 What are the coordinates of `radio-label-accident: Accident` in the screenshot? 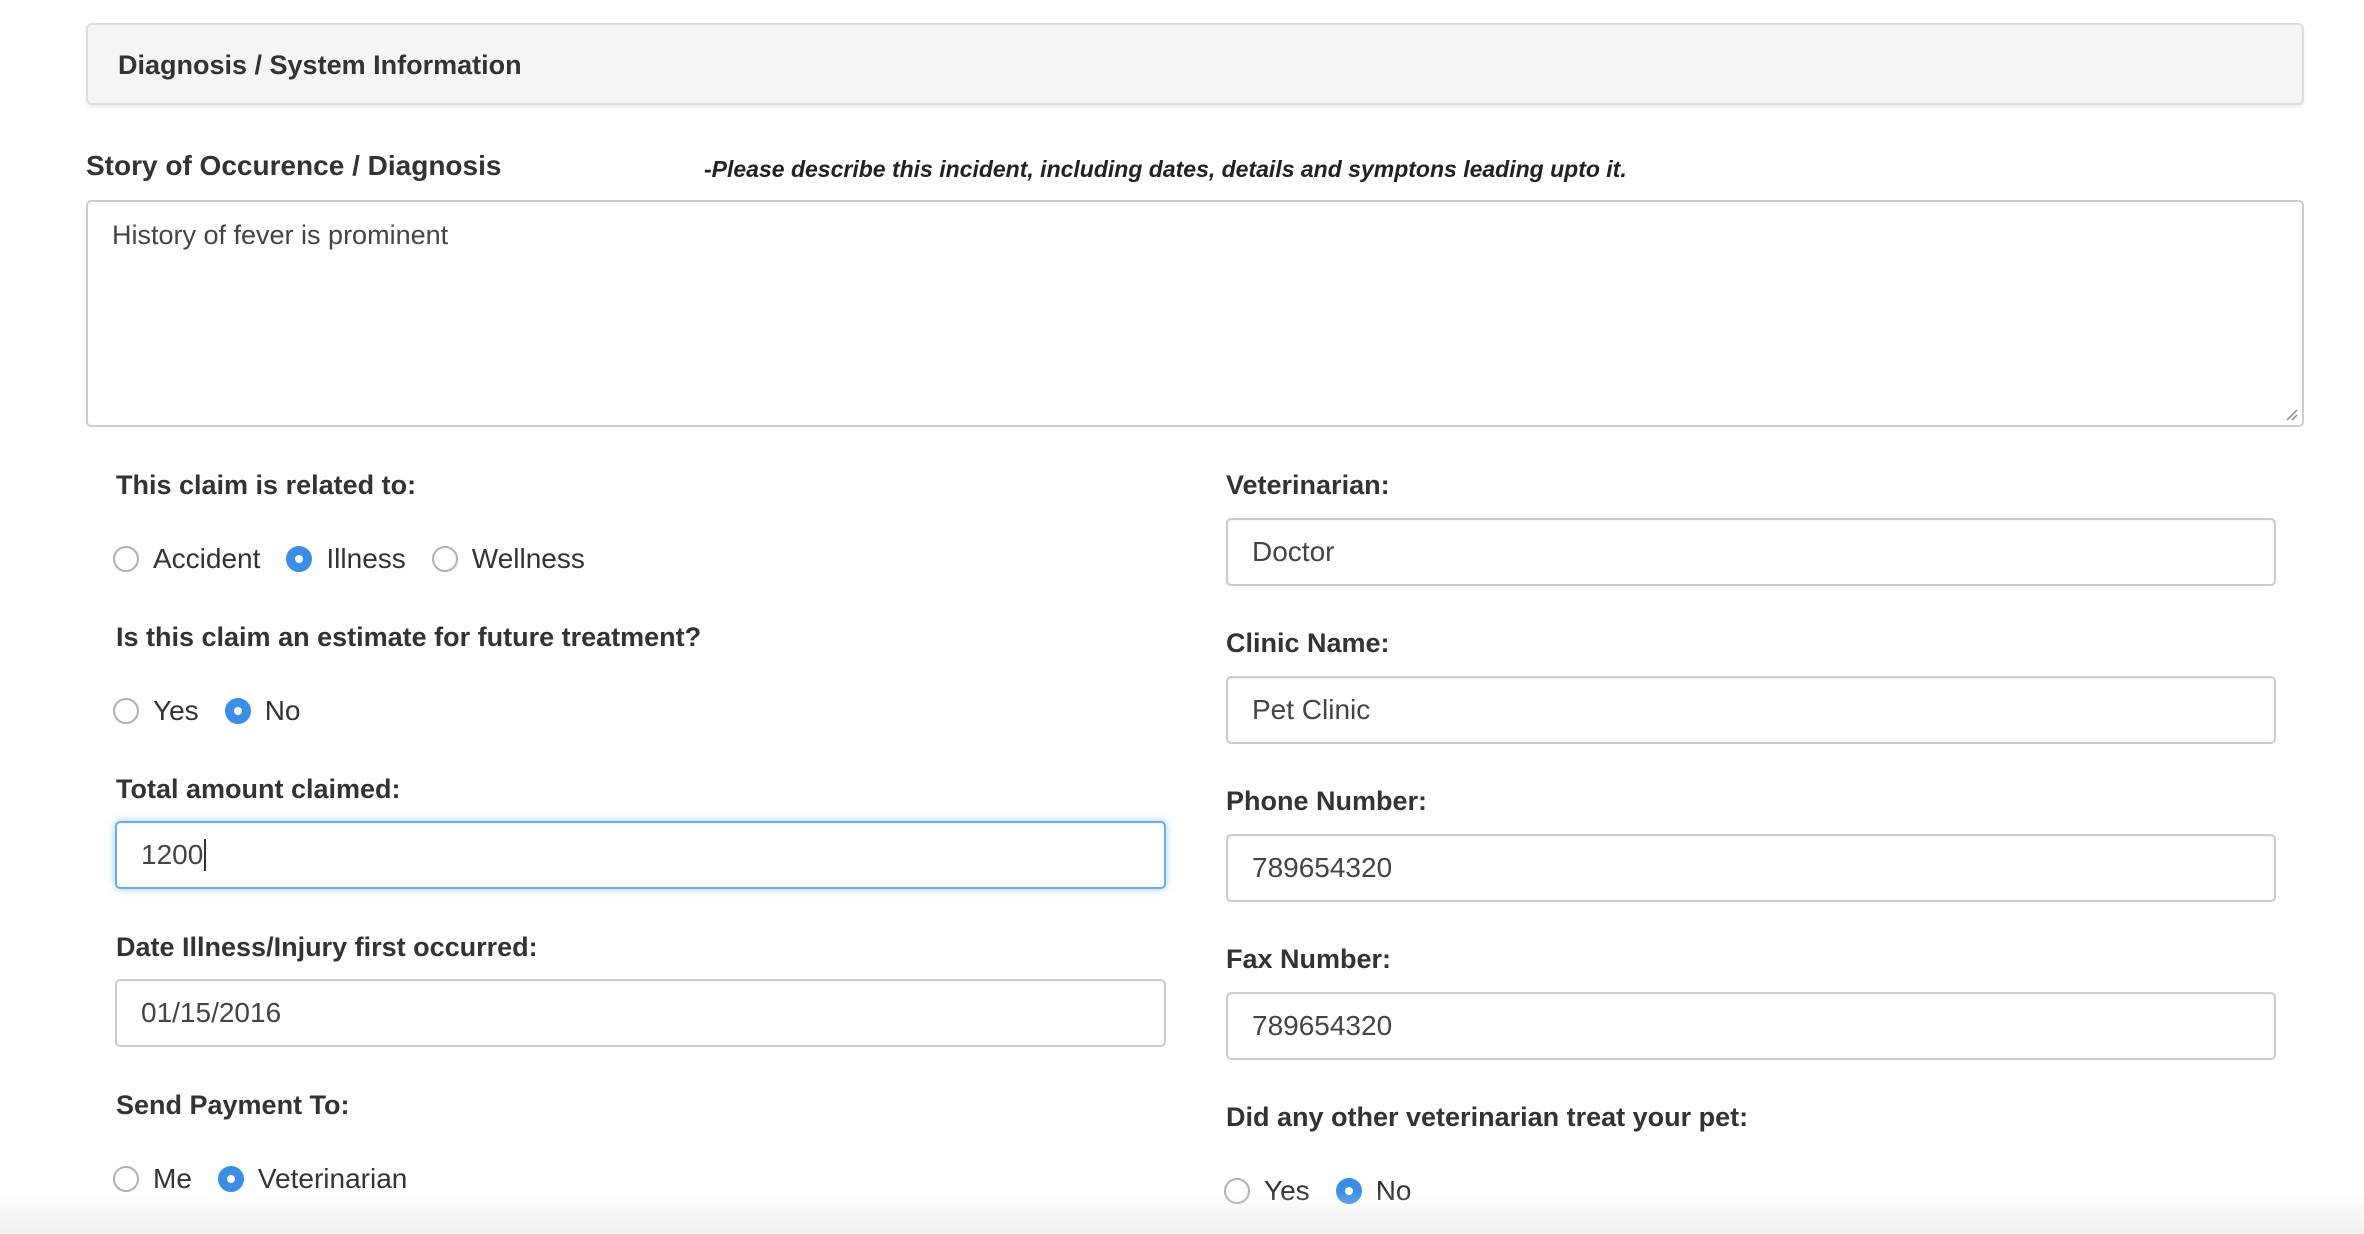 It's located at (207, 558).